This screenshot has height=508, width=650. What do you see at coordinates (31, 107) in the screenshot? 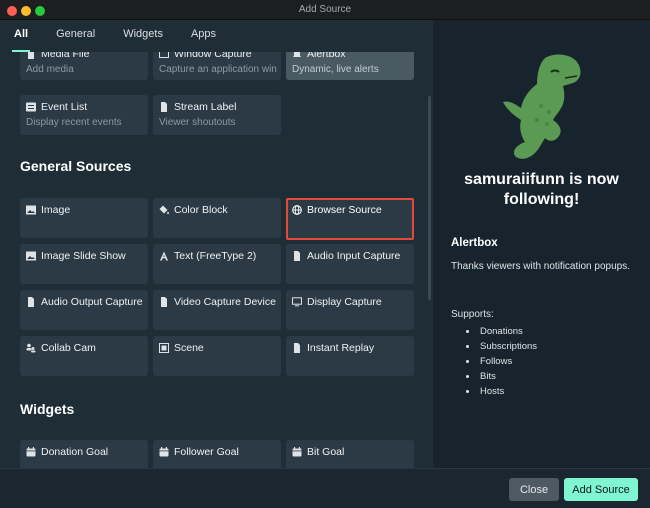
I see `list-icon` at bounding box center [31, 107].